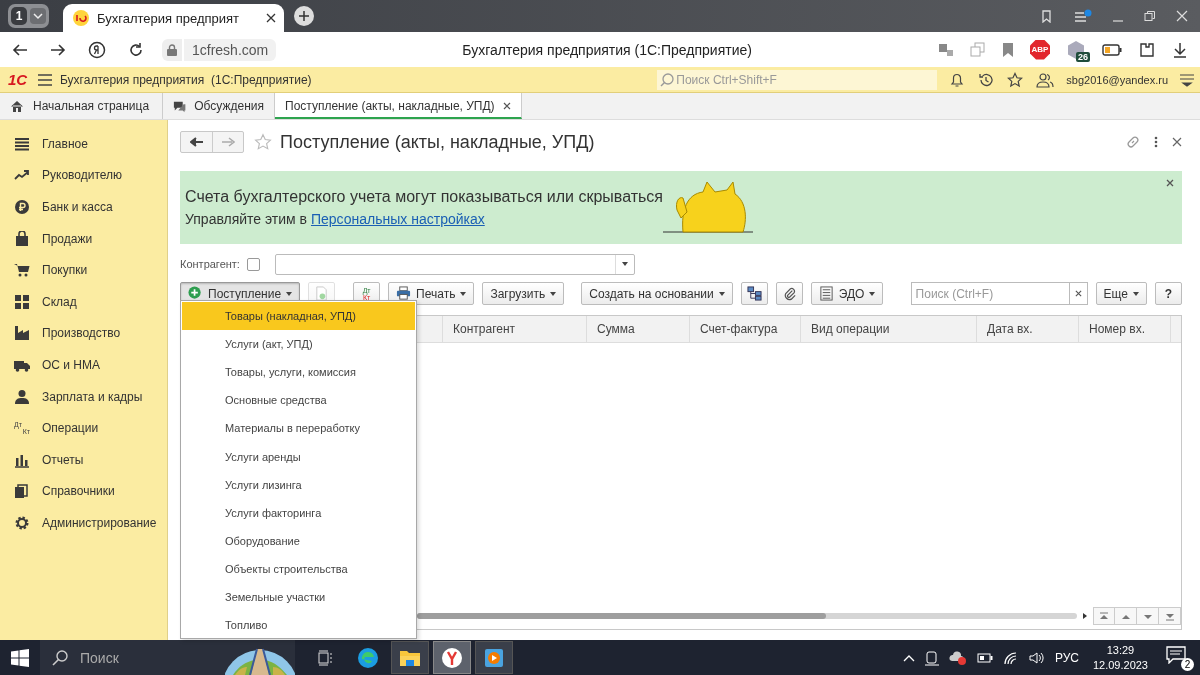 This screenshot has height=675, width=1200. I want to click on search-icon, so click(60, 657).